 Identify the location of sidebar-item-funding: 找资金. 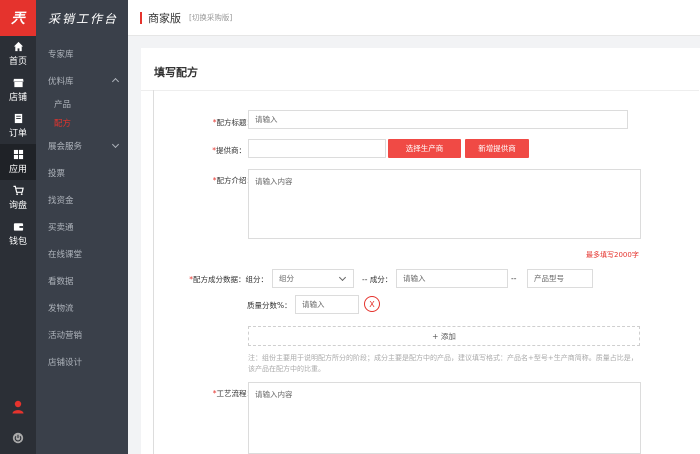
(82, 199).